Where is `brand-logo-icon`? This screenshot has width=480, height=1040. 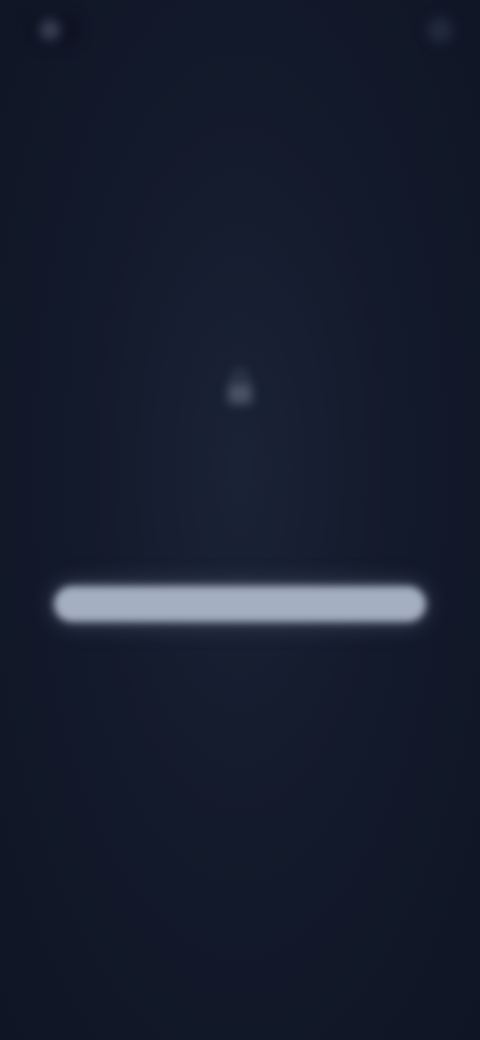 brand-logo-icon is located at coordinates (50, 30).